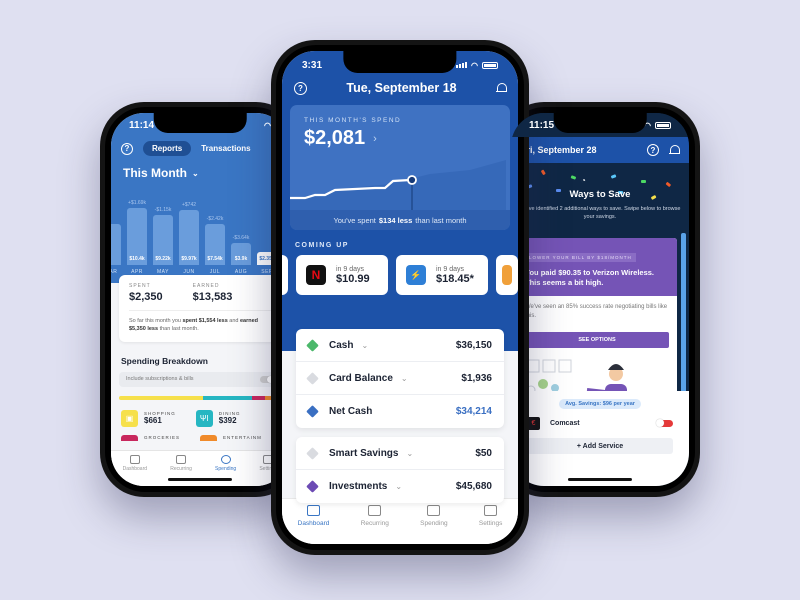 Image resolution: width=800 pixels, height=600 pixels. I want to click on service-row-comcast: € Comcast, so click(600, 419).